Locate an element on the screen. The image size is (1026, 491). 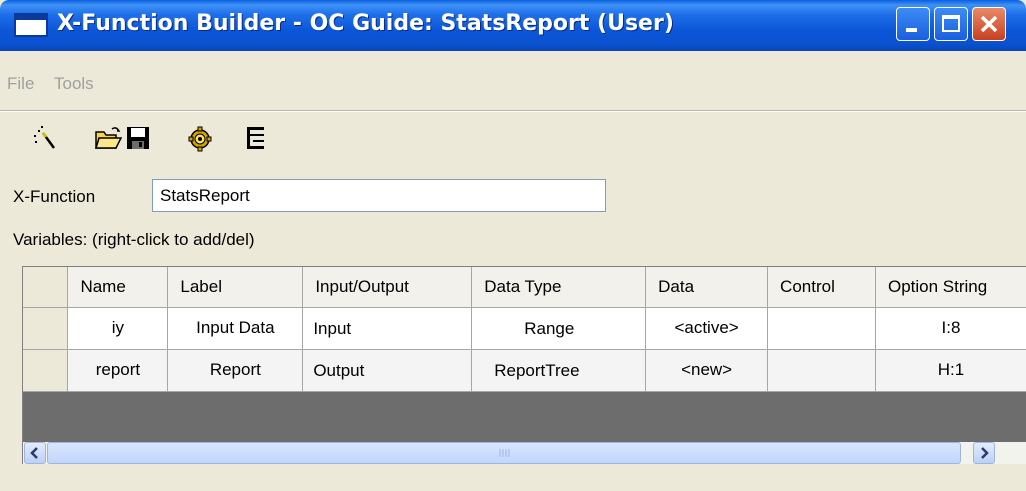
column-header-data-type: Data Type is located at coordinates (559, 287).